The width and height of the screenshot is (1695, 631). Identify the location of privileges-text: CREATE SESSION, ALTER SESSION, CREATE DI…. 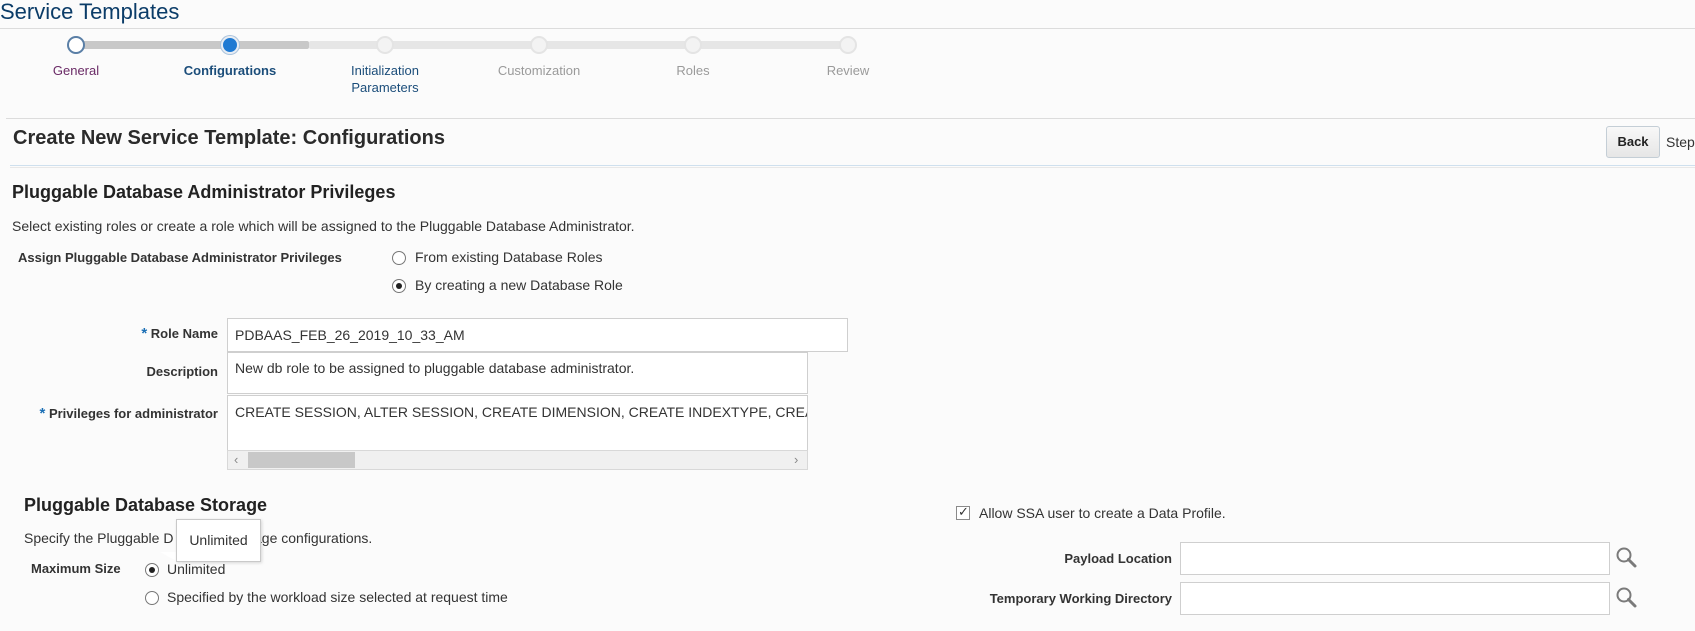
(521, 412).